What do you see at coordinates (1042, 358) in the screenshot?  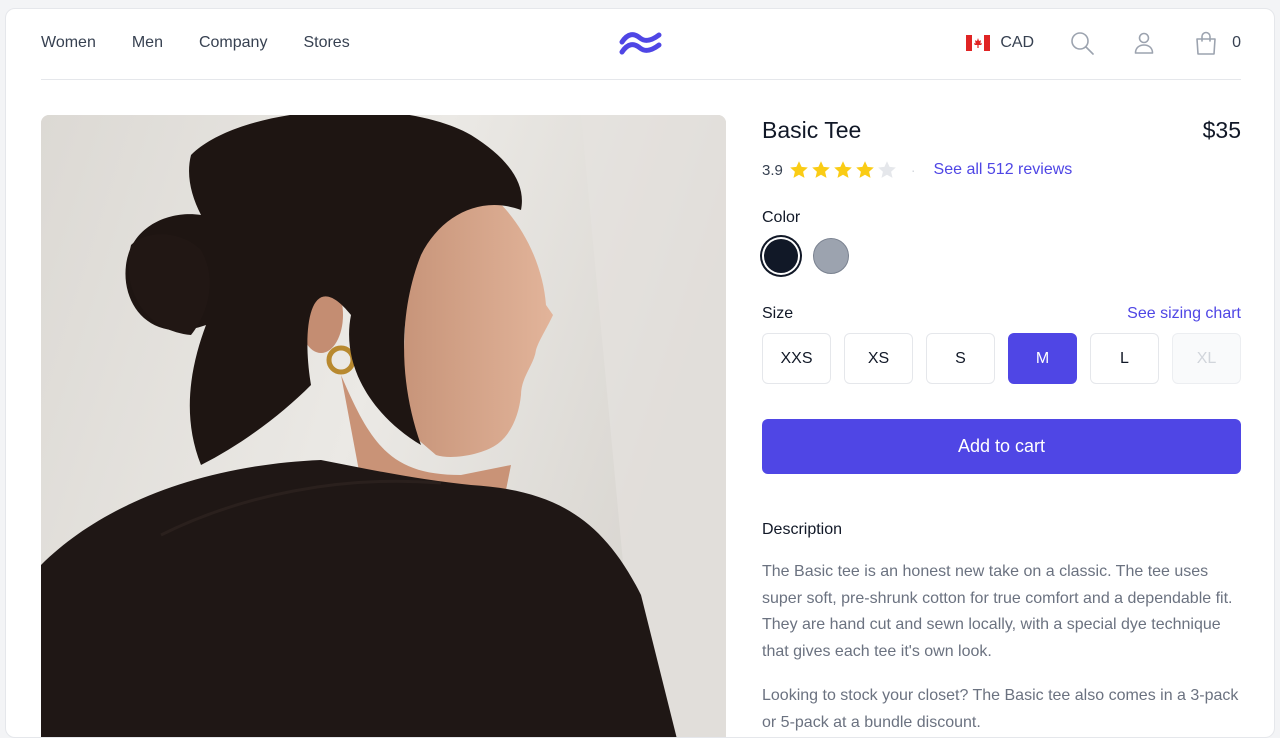 I see `size-option-m: M` at bounding box center [1042, 358].